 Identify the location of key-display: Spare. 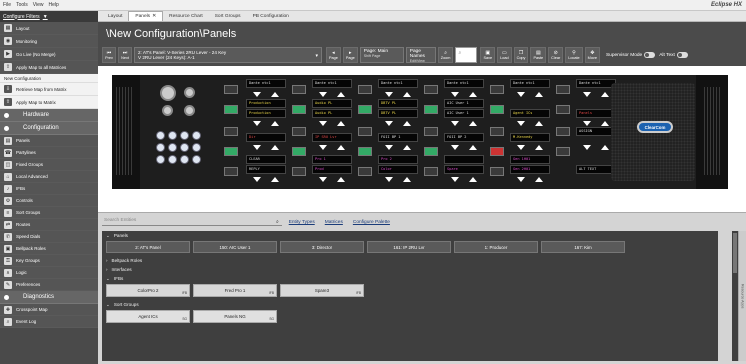
(464, 169).